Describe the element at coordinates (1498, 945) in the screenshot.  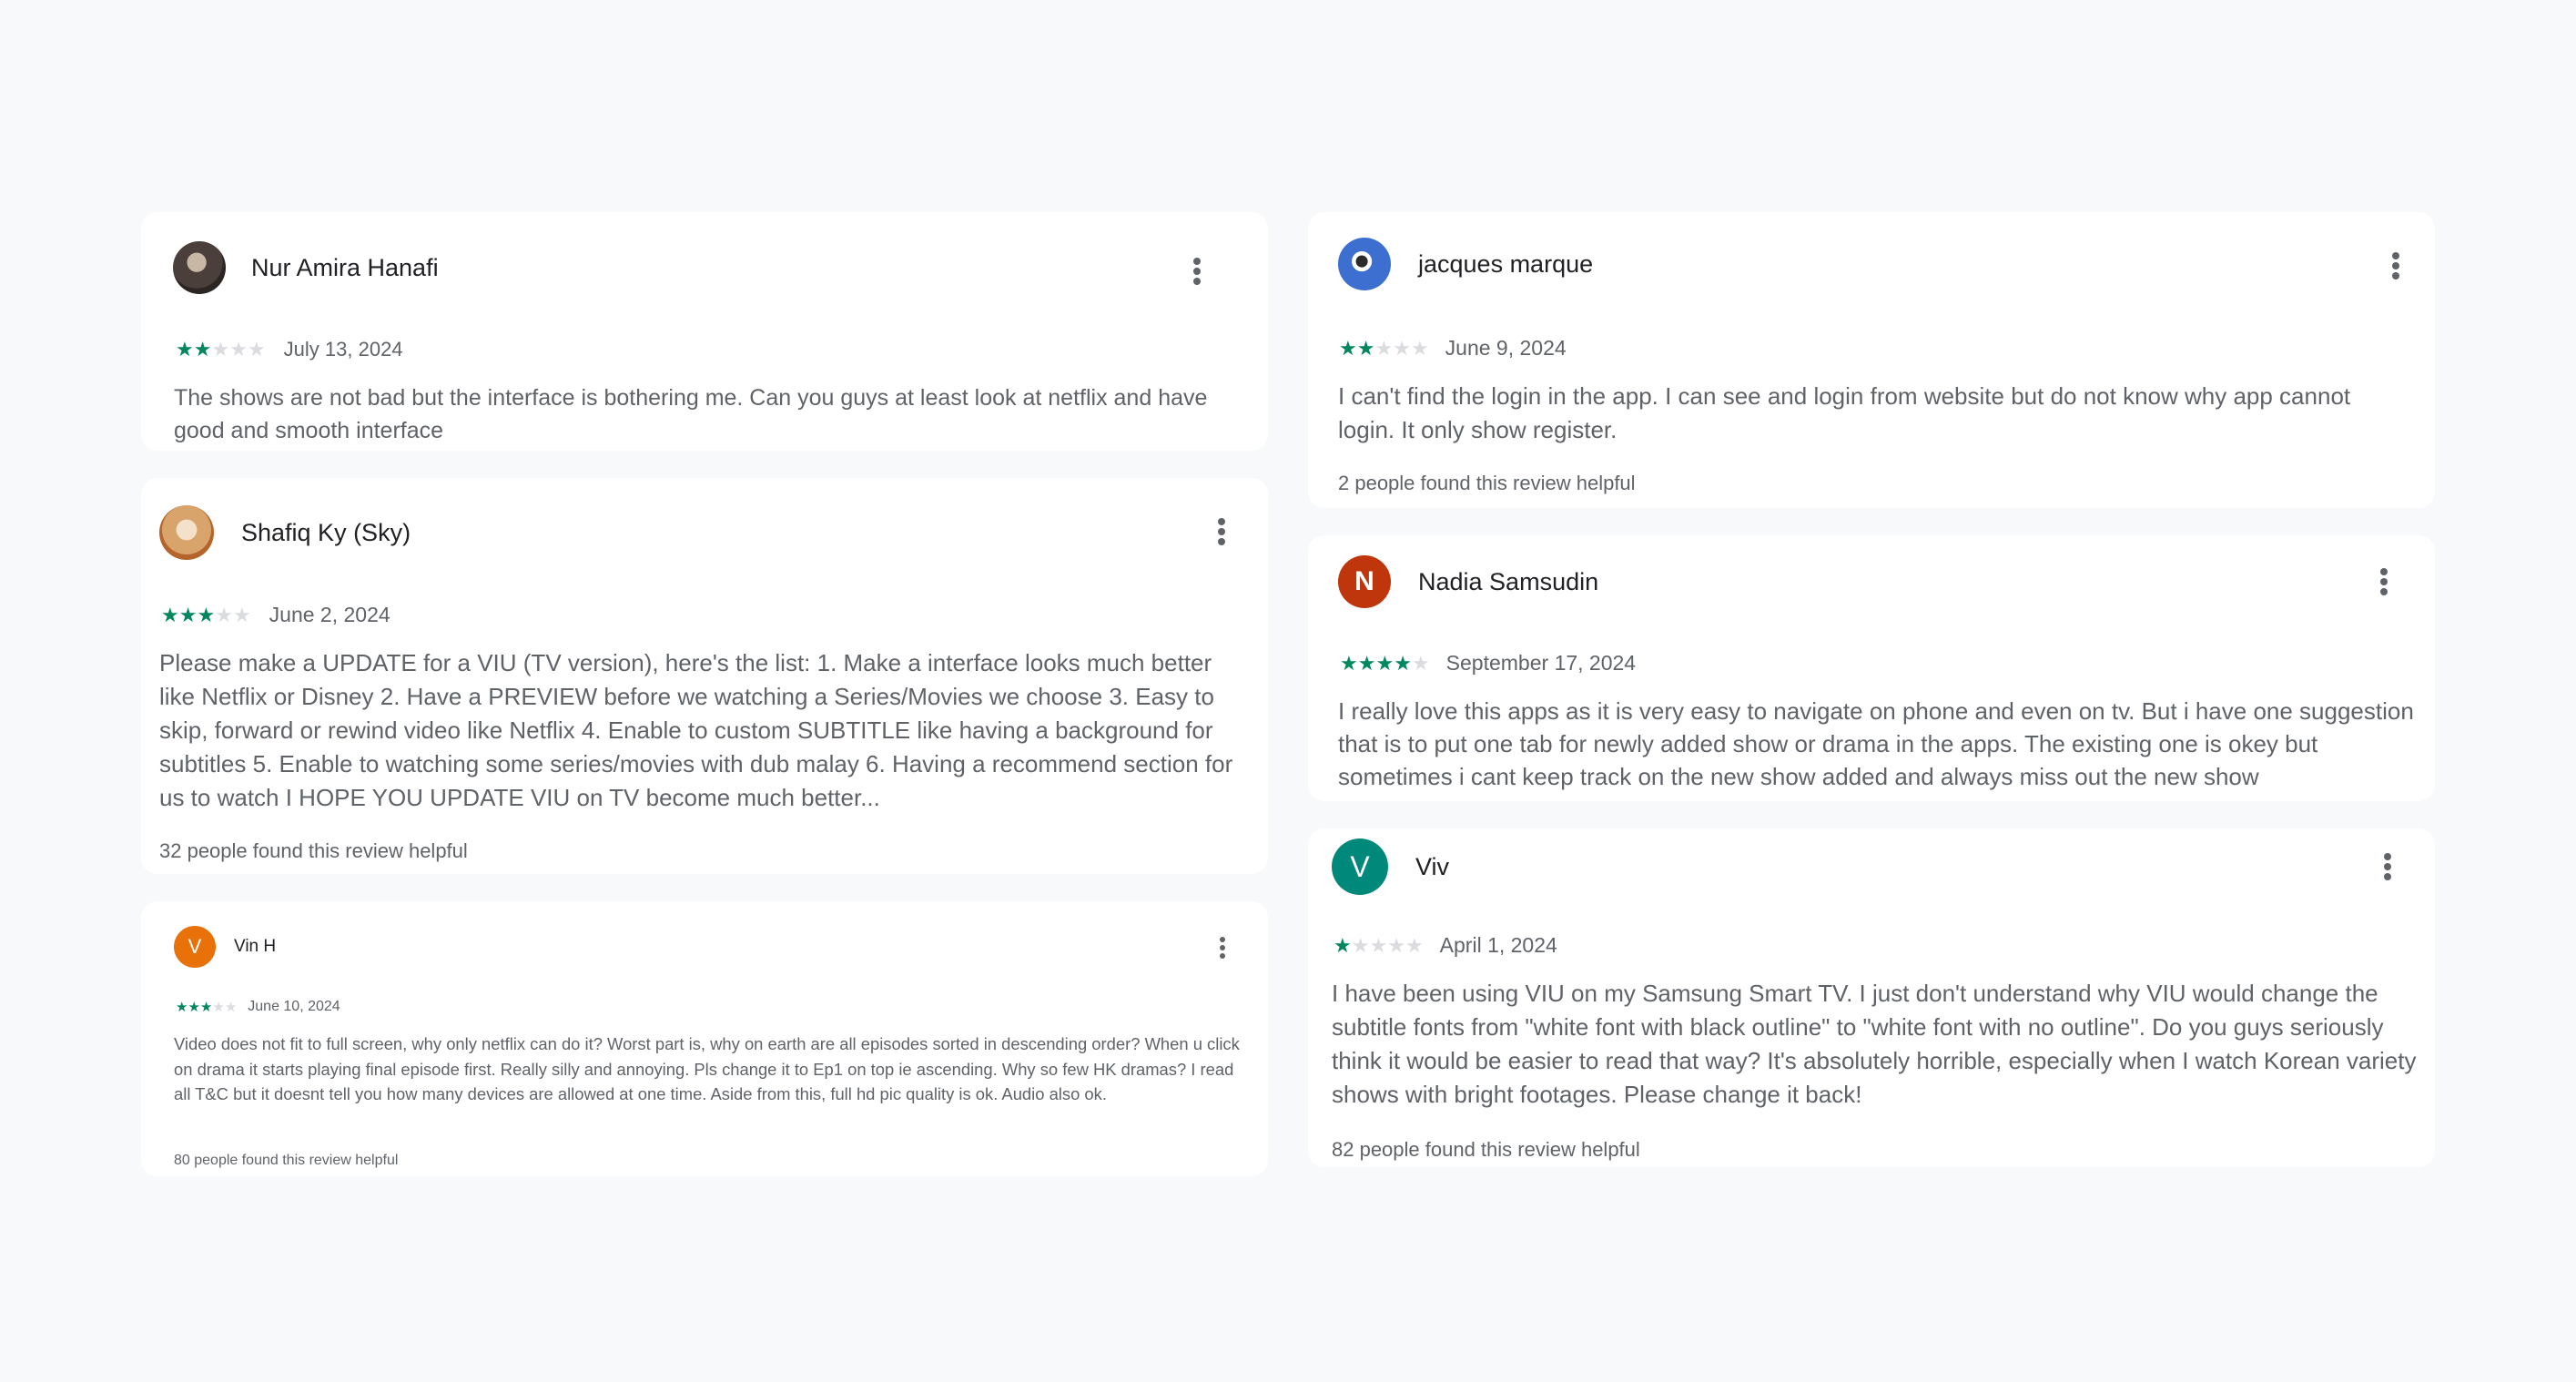
I see `review-date: April 1, 2024` at that location.